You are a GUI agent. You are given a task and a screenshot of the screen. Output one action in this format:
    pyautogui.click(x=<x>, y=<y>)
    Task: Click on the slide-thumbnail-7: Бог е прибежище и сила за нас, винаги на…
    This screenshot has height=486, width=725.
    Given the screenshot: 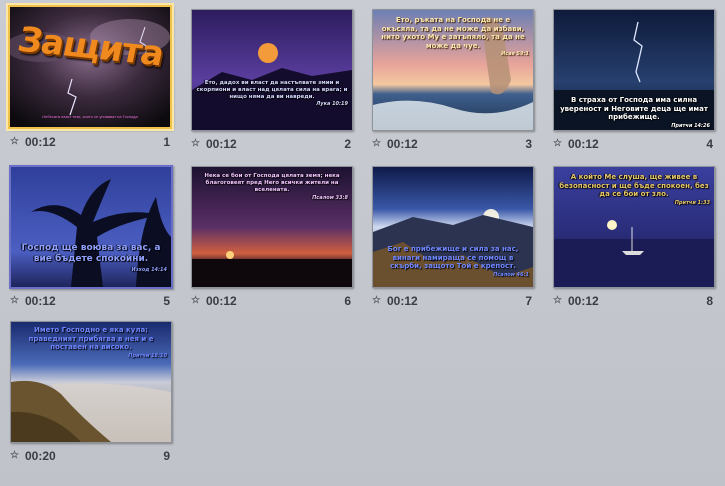 What is the action you would take?
    pyautogui.click(x=454, y=241)
    